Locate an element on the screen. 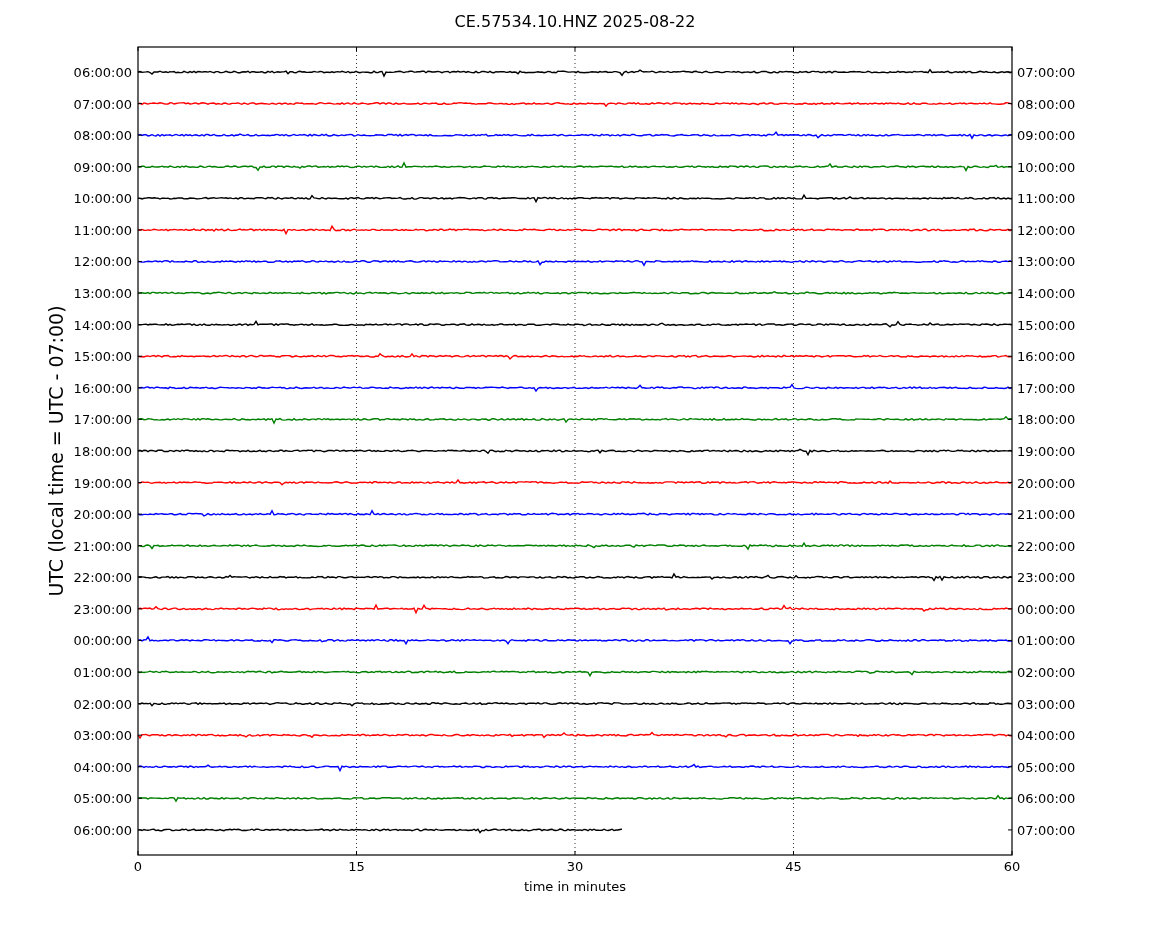 This screenshot has height=950, width=1150. right-time-label: 03:00:00 is located at coordinates (1046, 704).